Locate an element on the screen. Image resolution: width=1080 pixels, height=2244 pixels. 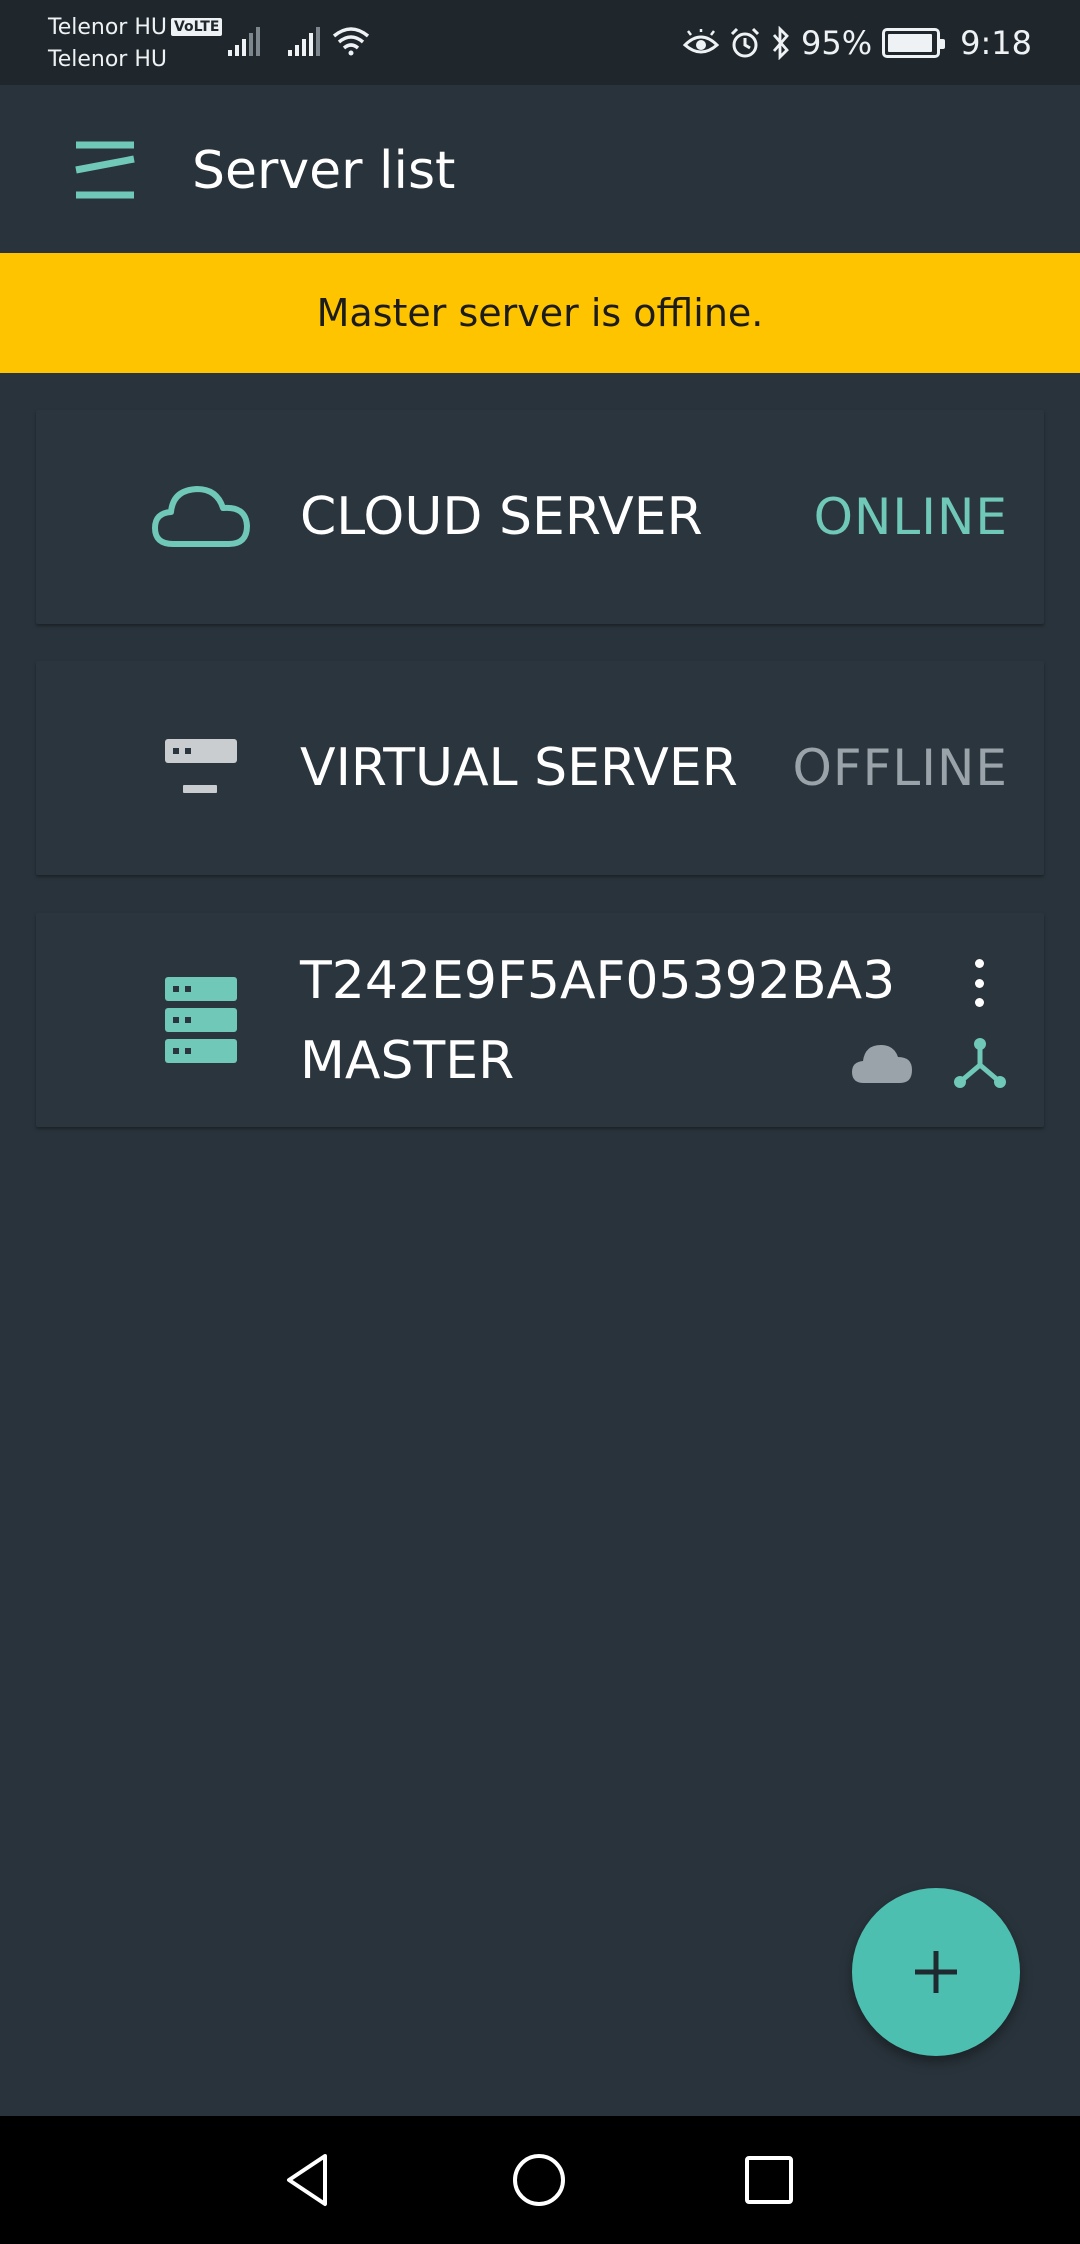
wifi-icon is located at coordinates (351, 41).